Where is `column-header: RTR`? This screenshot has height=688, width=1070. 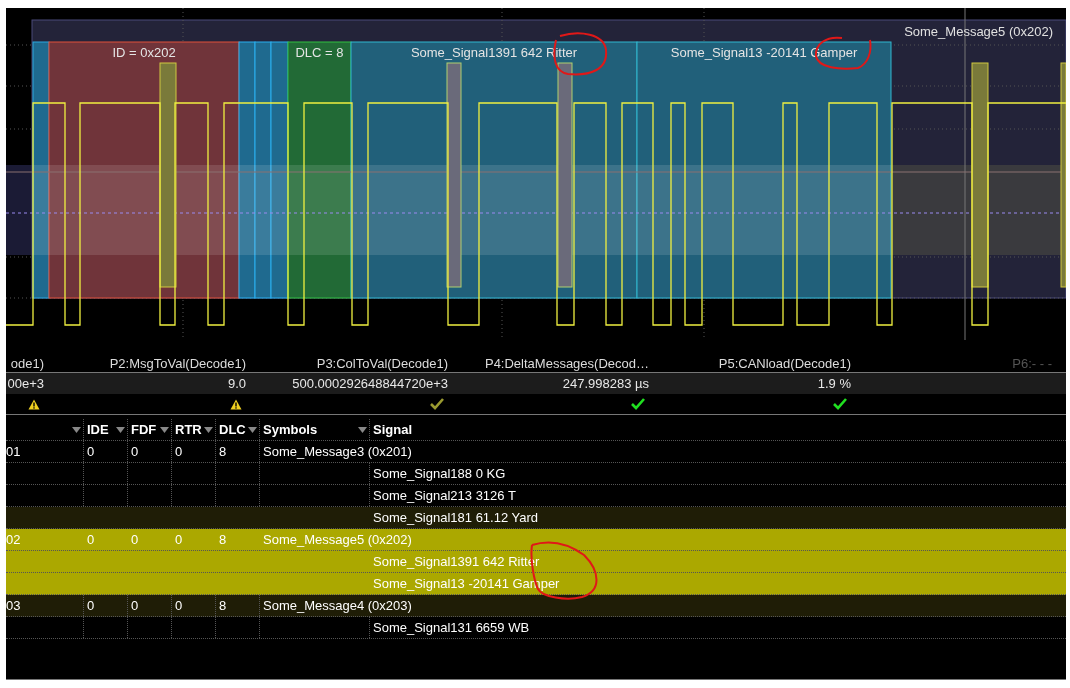
column-header: RTR is located at coordinates (188, 429).